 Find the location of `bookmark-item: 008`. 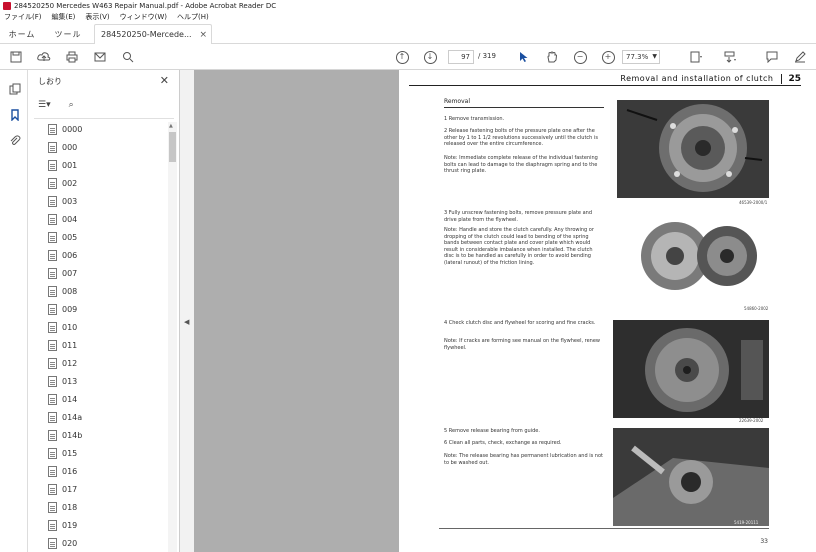

bookmark-item: 008 is located at coordinates (62, 291).